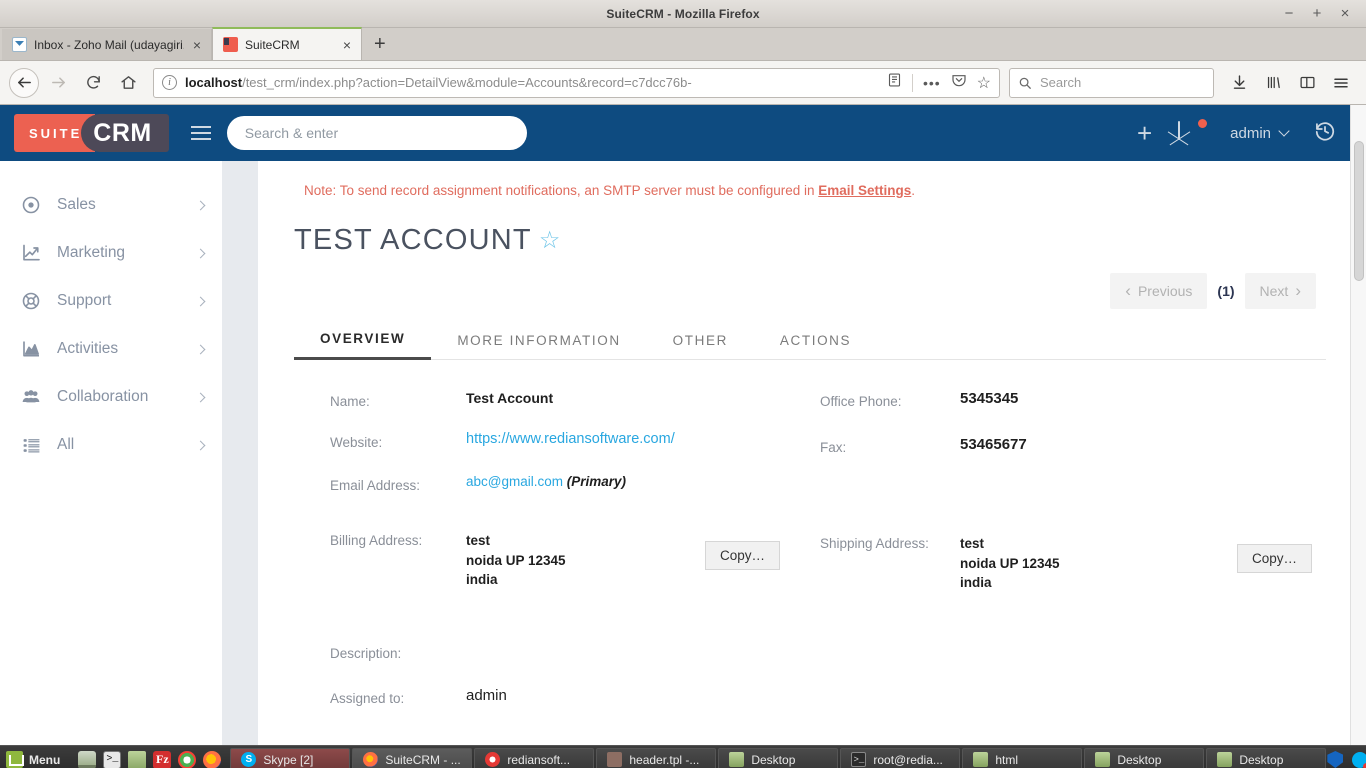 This screenshot has width=1366, height=768. What do you see at coordinates (1159, 291) in the screenshot?
I see `previous-button: ‹ Previous` at bounding box center [1159, 291].